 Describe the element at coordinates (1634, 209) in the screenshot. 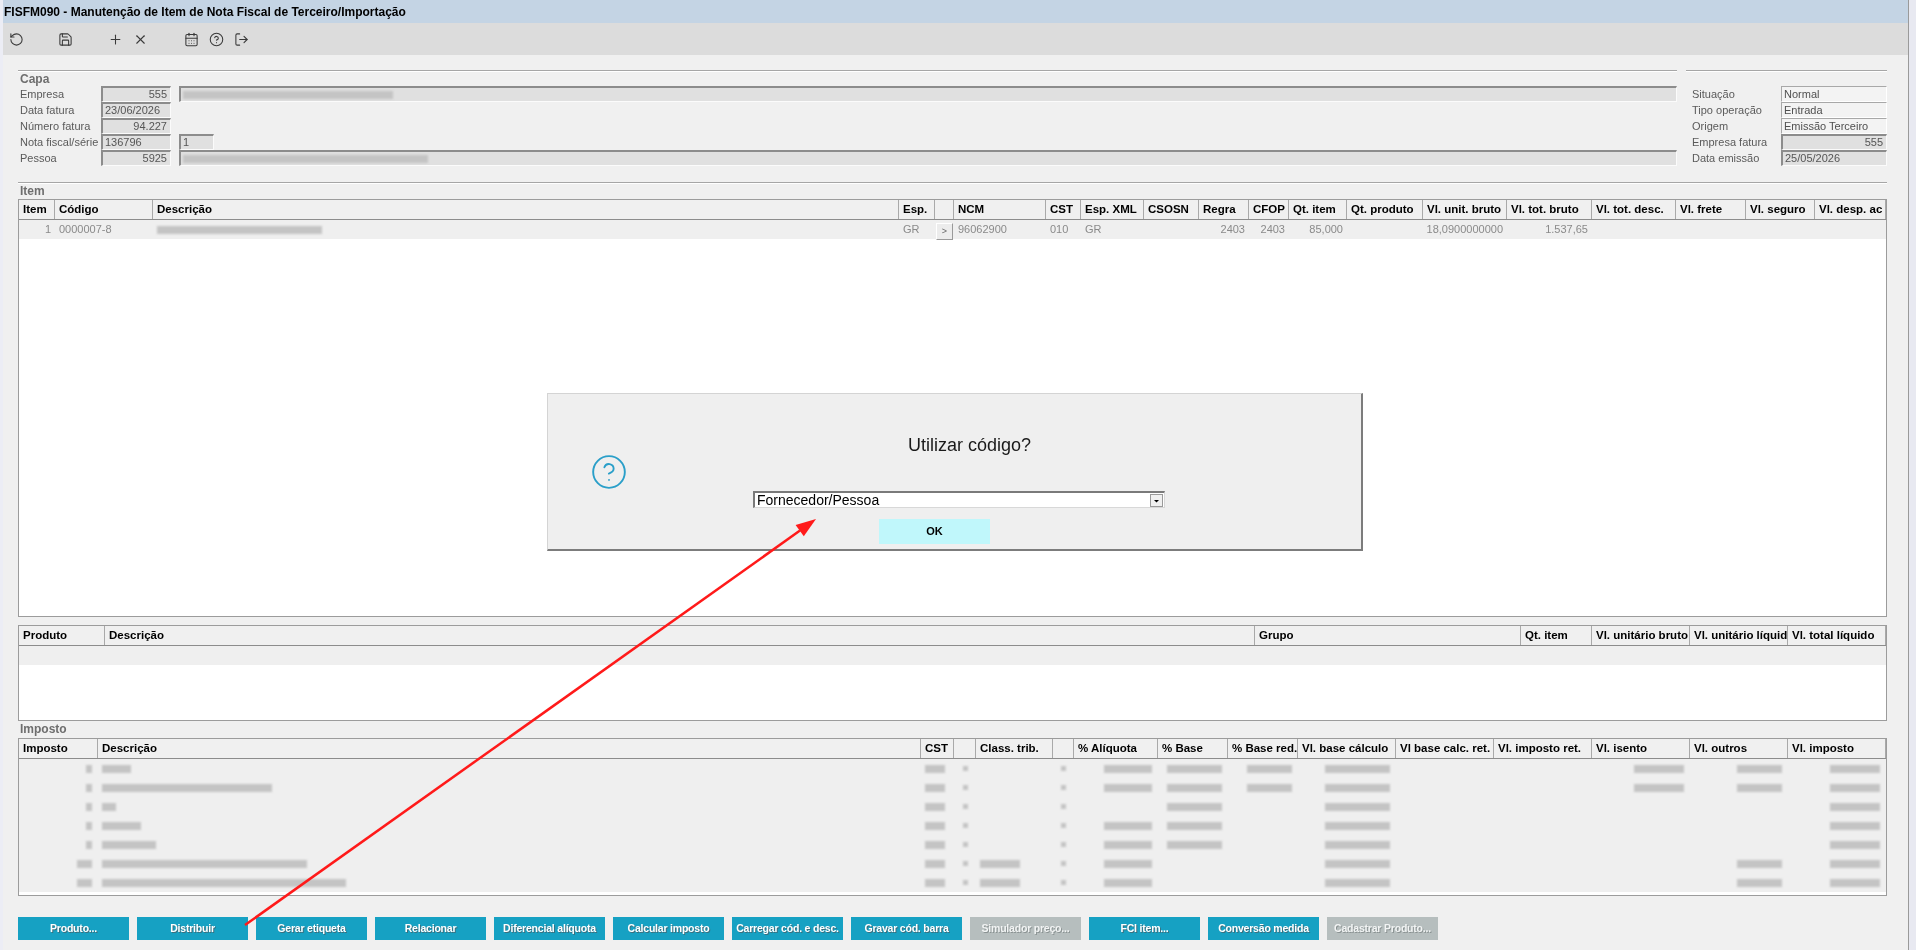

I see `column-header: Vl. tot. desc.` at that location.